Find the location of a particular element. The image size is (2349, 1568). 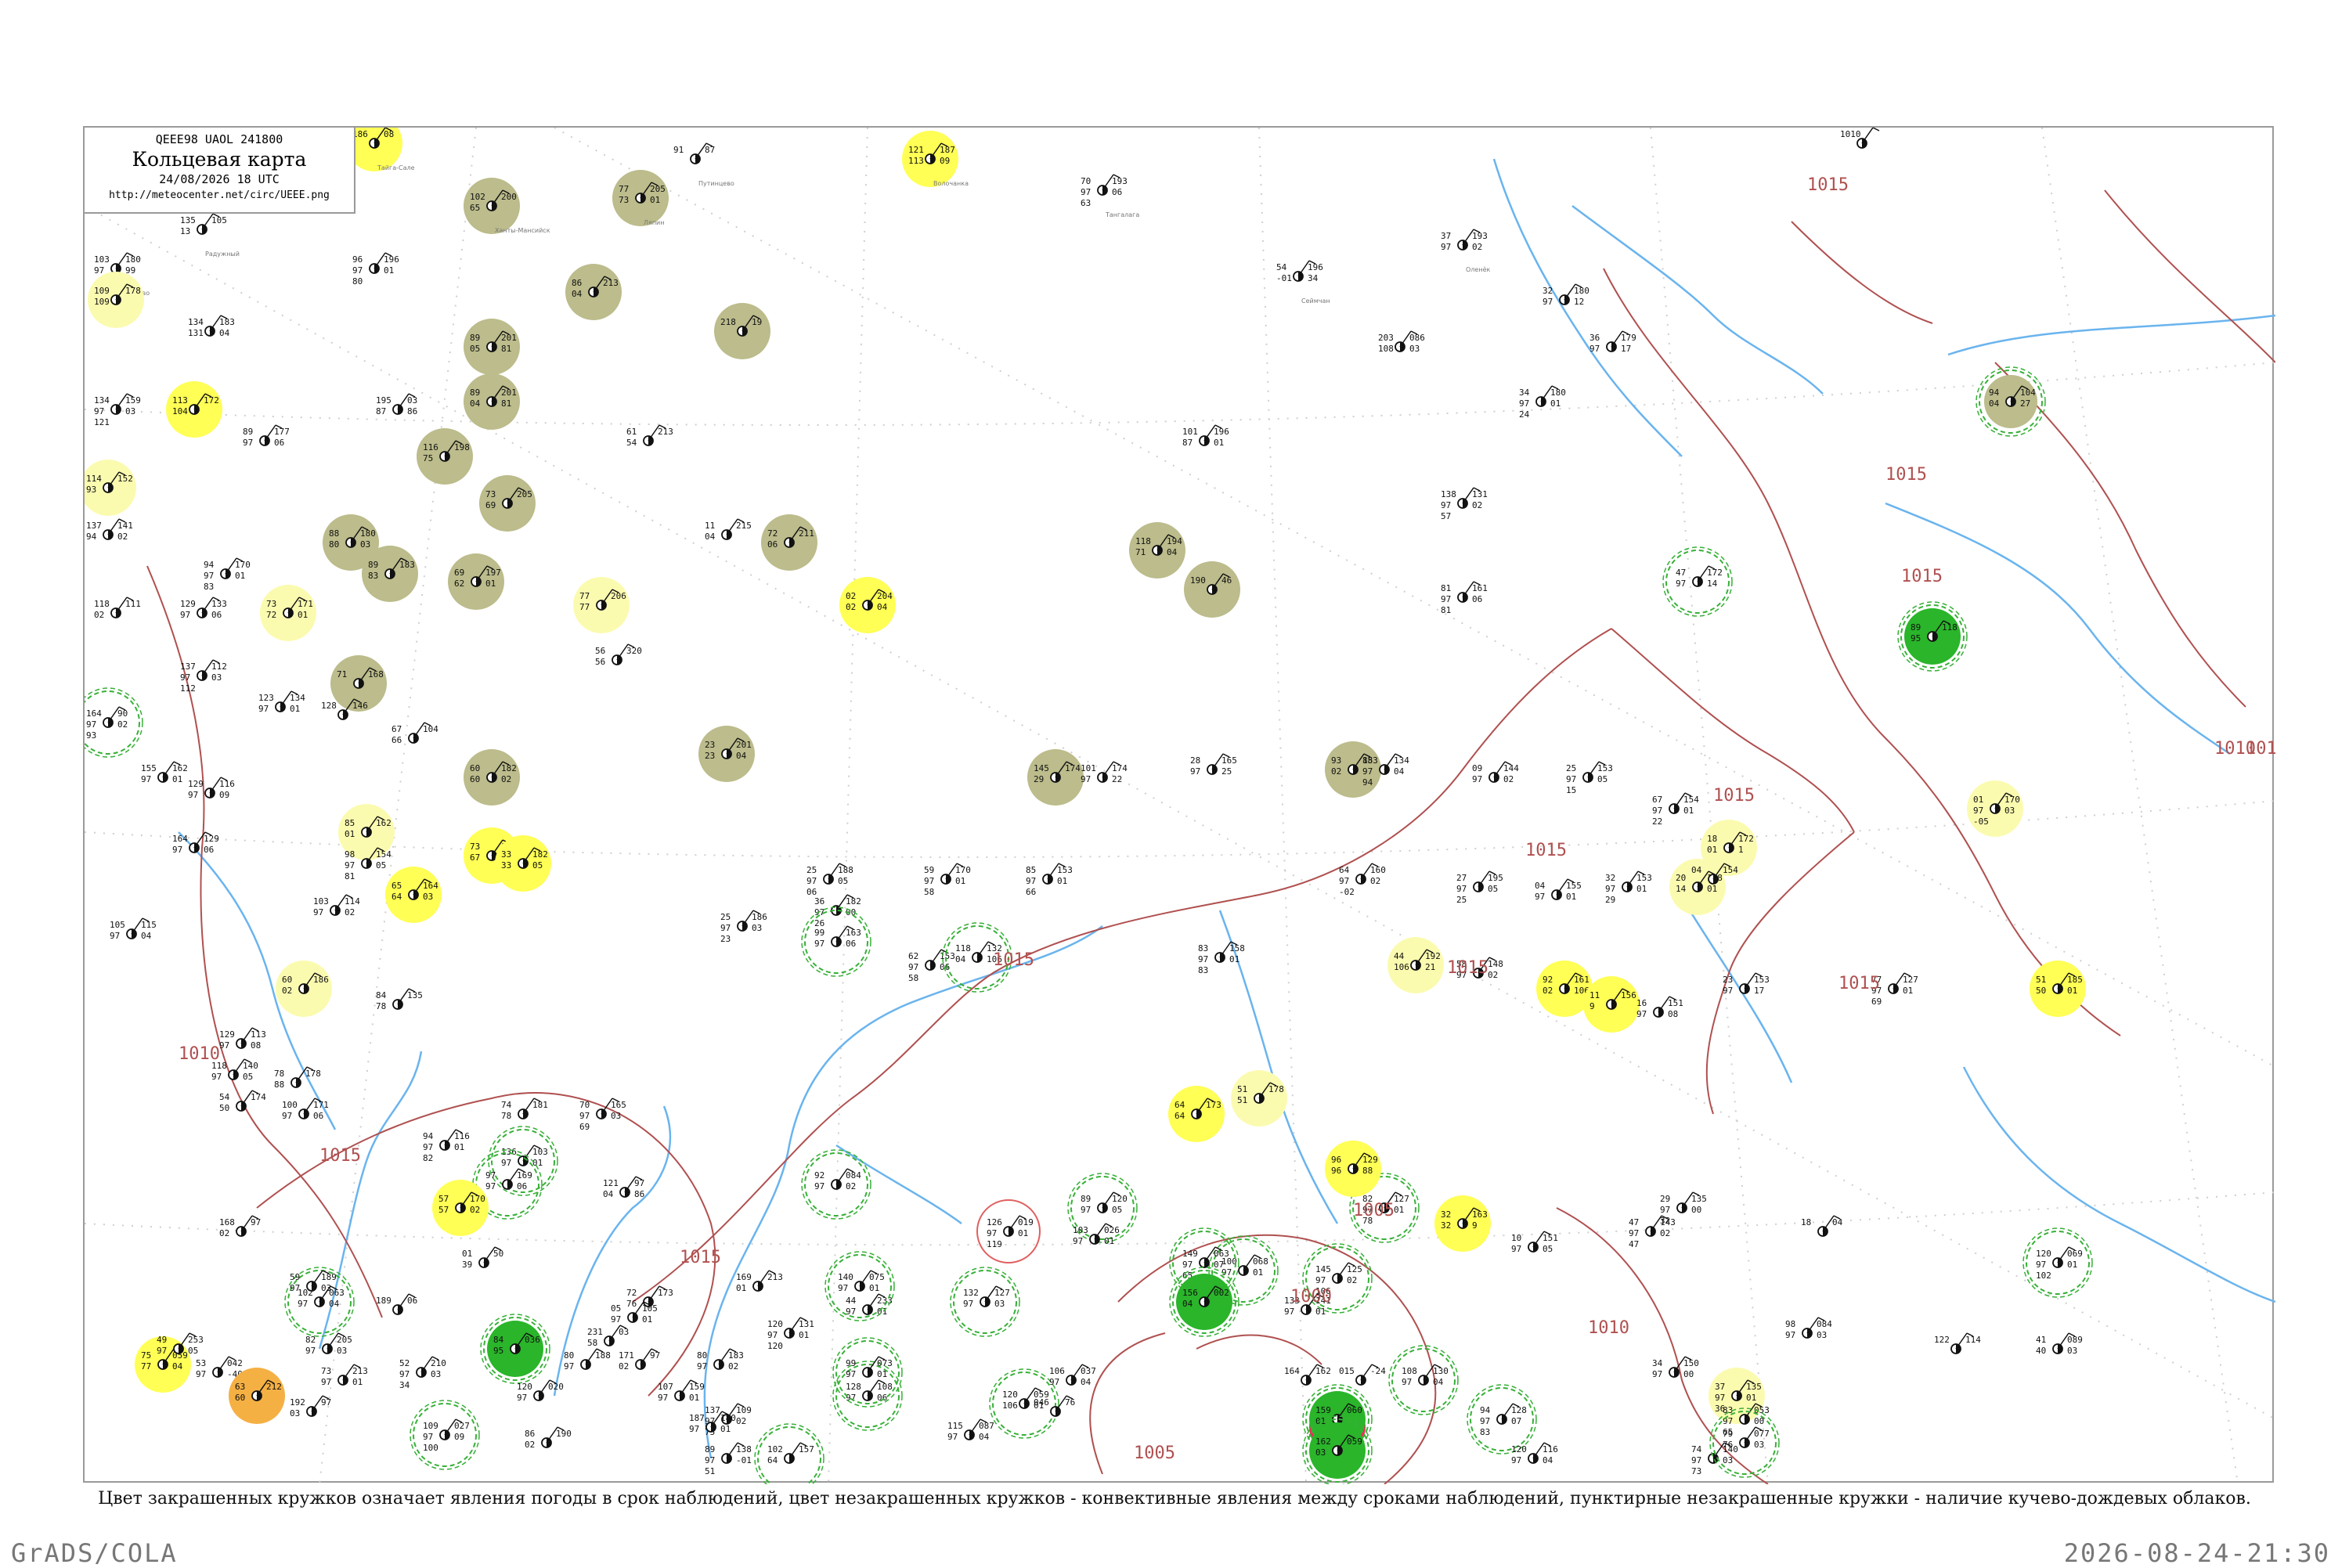

station-plot: 108 130 97 04 is located at coordinates (1423, 1380).